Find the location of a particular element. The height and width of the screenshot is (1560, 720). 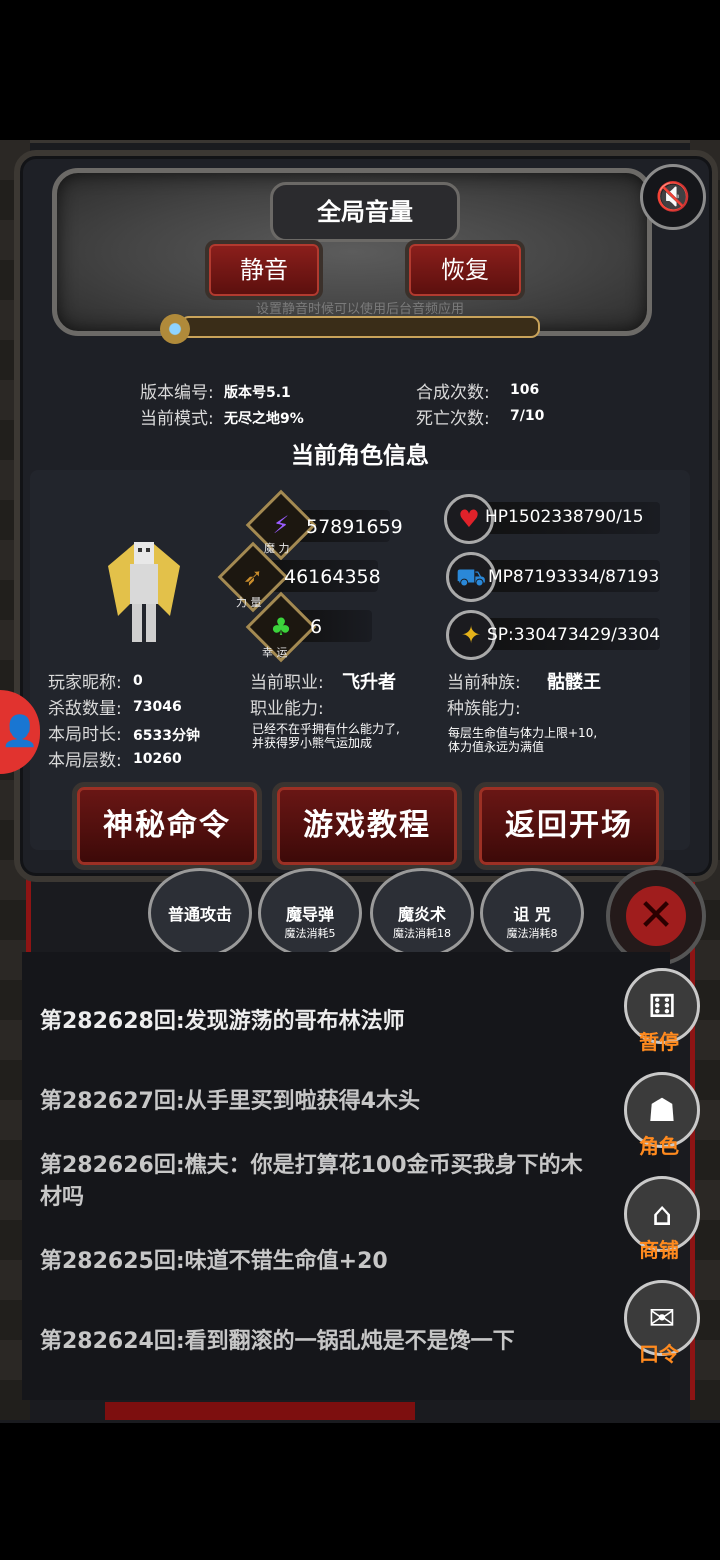

character-sprite is located at coordinates (144, 592).